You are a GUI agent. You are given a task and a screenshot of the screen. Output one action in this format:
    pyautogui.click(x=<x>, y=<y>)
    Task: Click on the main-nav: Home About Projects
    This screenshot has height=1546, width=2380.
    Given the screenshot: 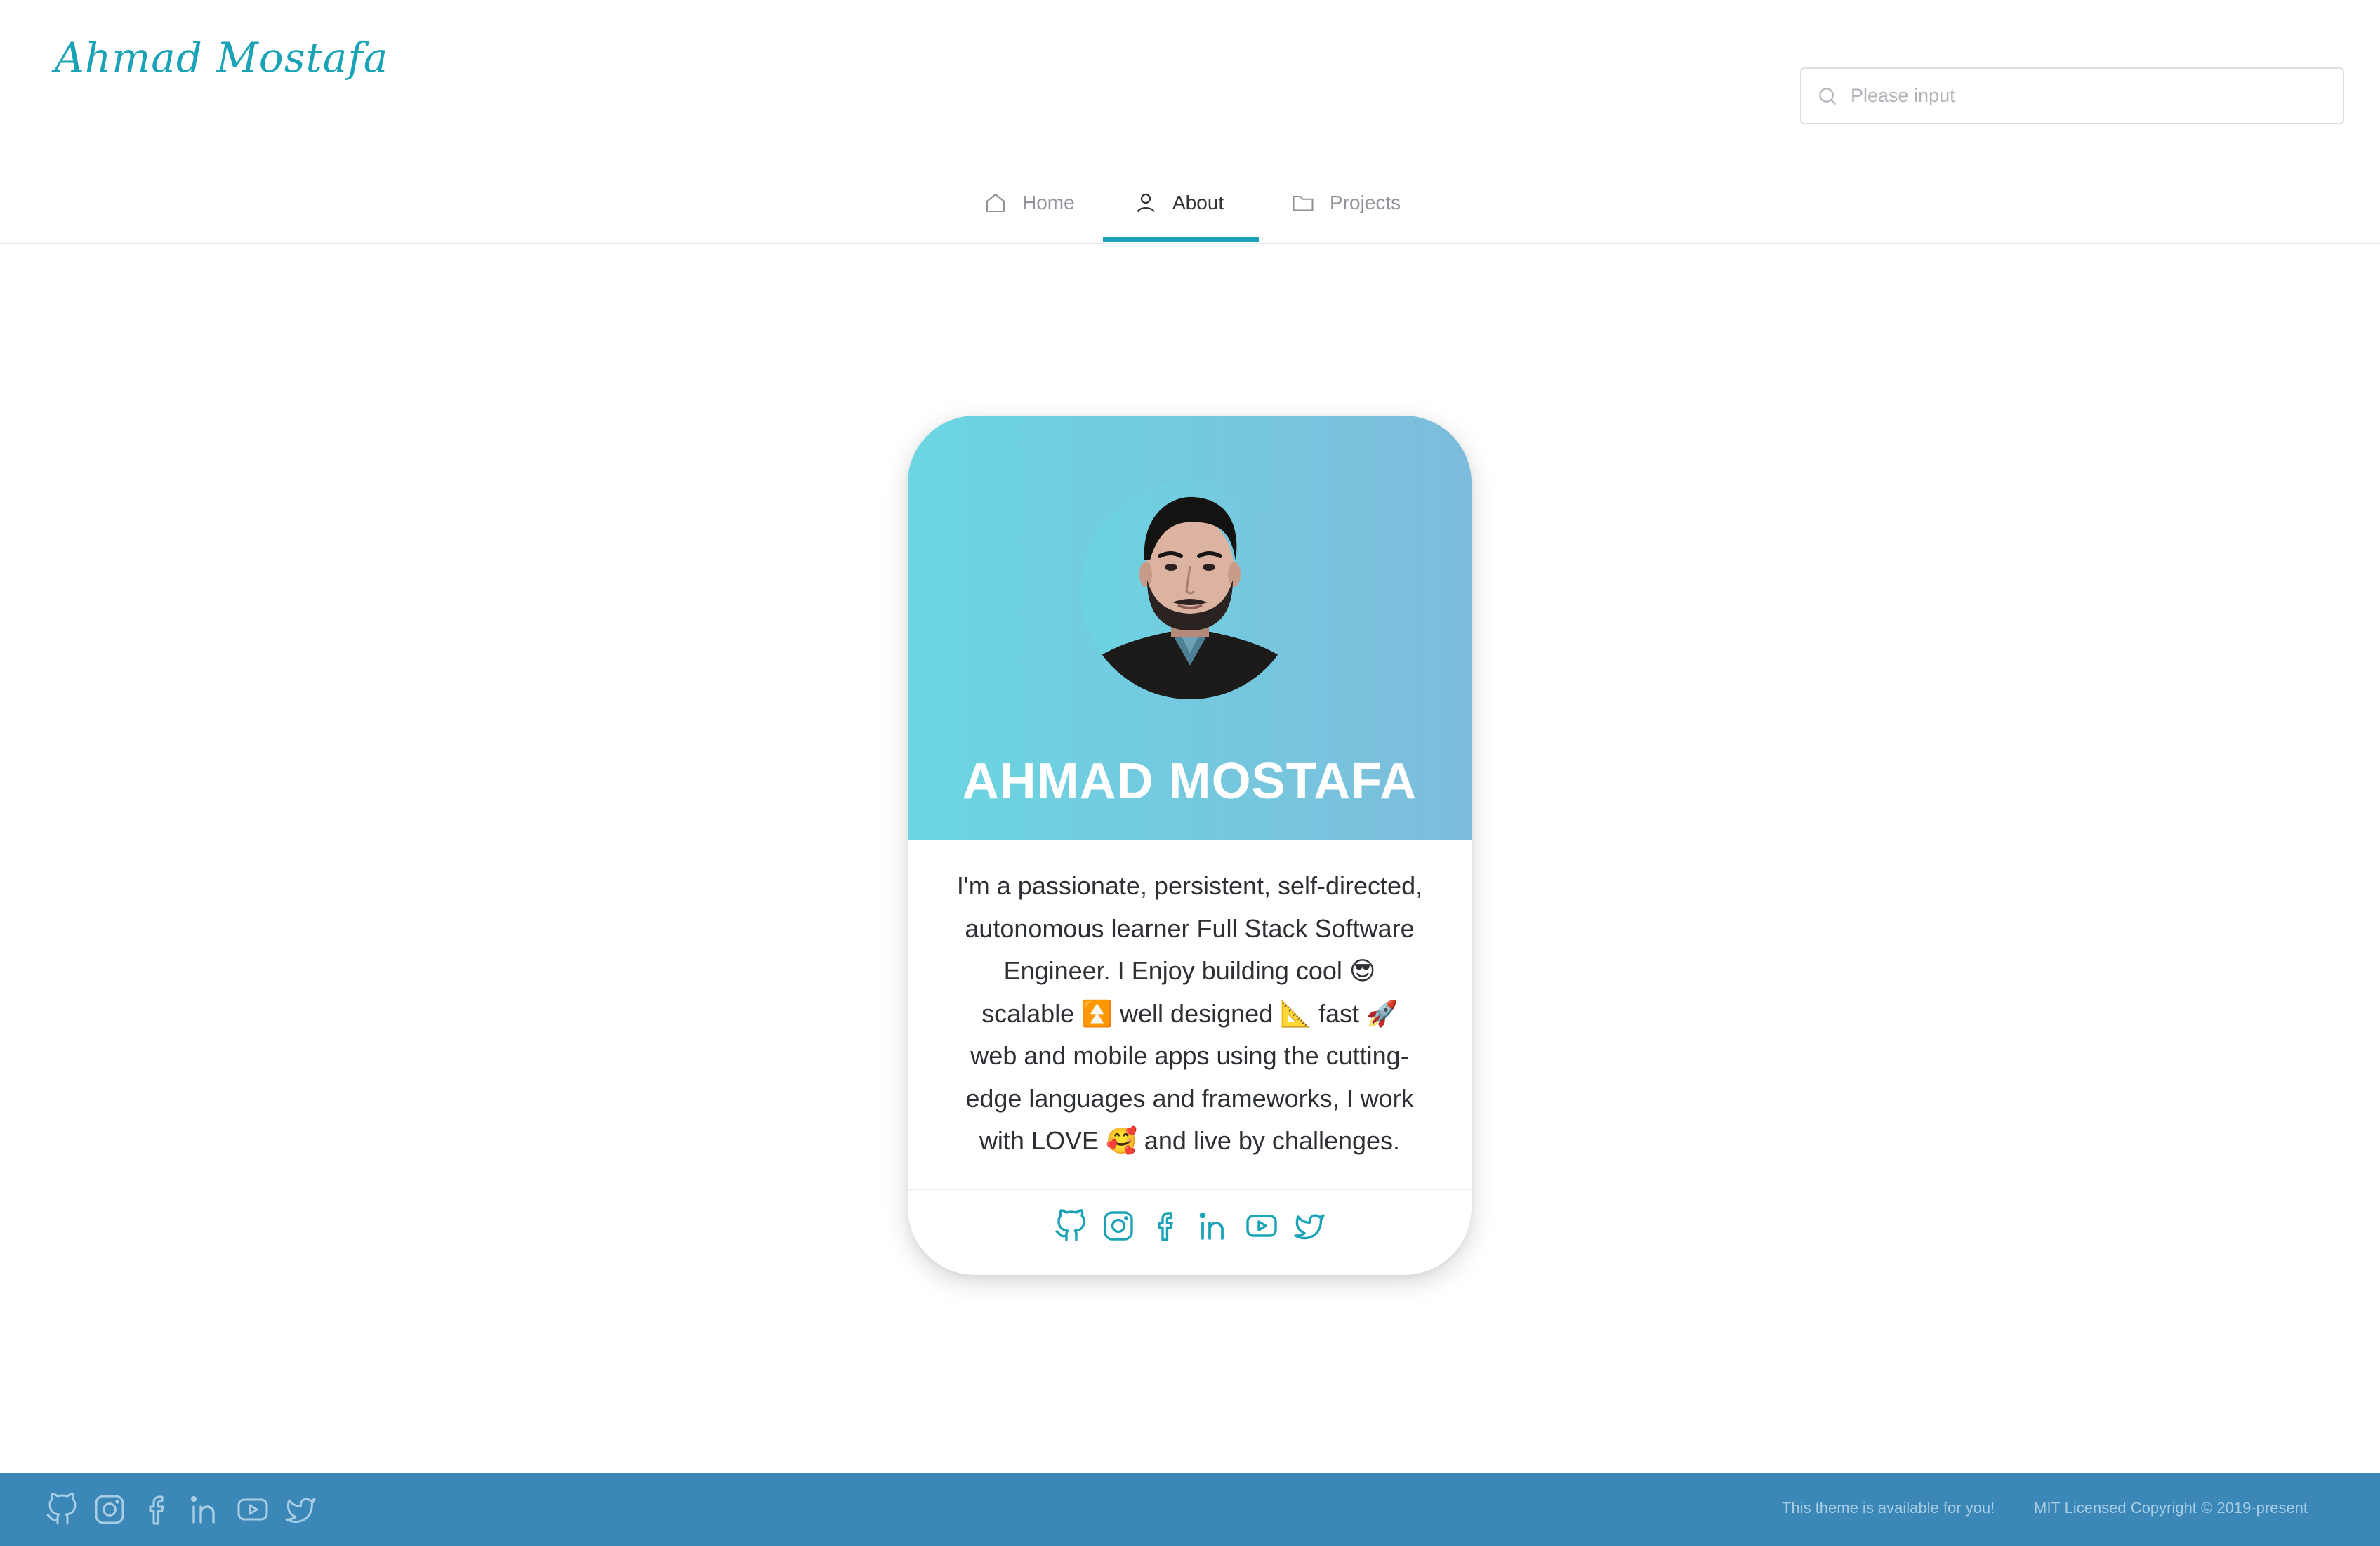 What is the action you would take?
    pyautogui.click(x=1190, y=203)
    